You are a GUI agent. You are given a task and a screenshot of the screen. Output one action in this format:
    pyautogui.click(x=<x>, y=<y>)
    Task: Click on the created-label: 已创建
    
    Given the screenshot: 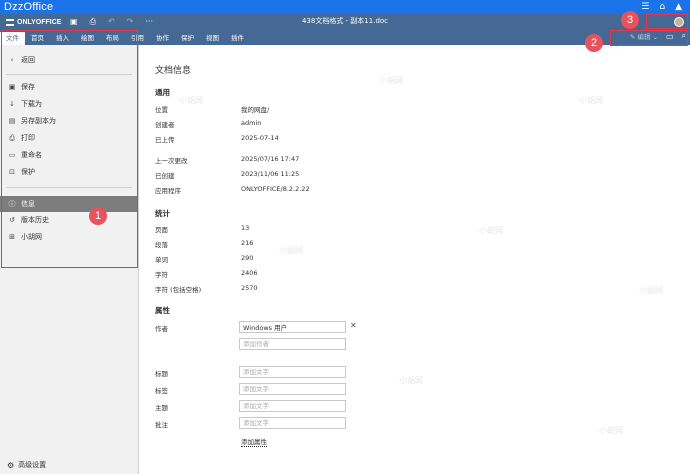 What is the action you would take?
    pyautogui.click(x=165, y=176)
    